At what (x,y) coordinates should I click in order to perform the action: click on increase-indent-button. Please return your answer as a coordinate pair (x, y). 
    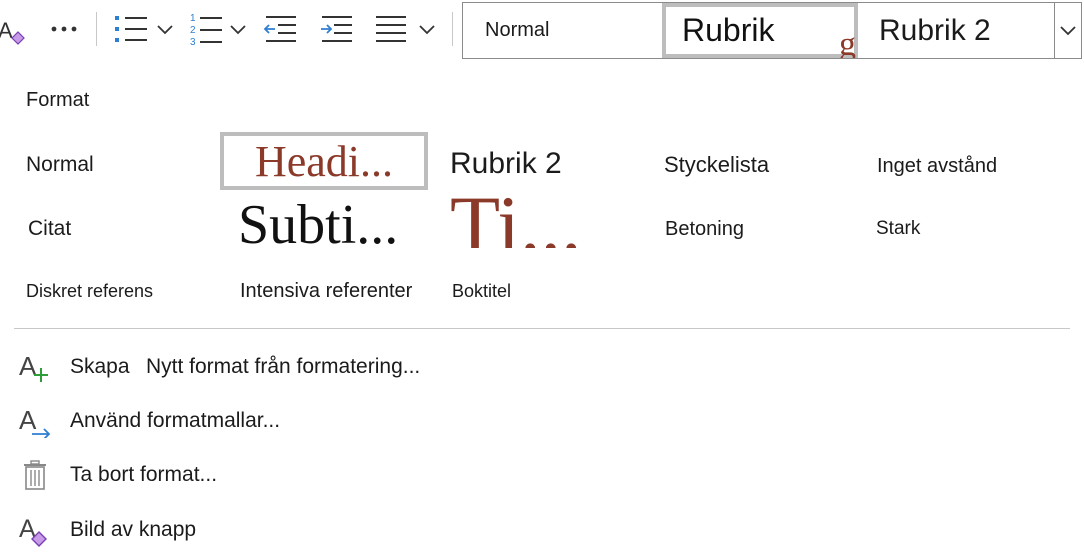
    Looking at the image, I should click on (337, 29).